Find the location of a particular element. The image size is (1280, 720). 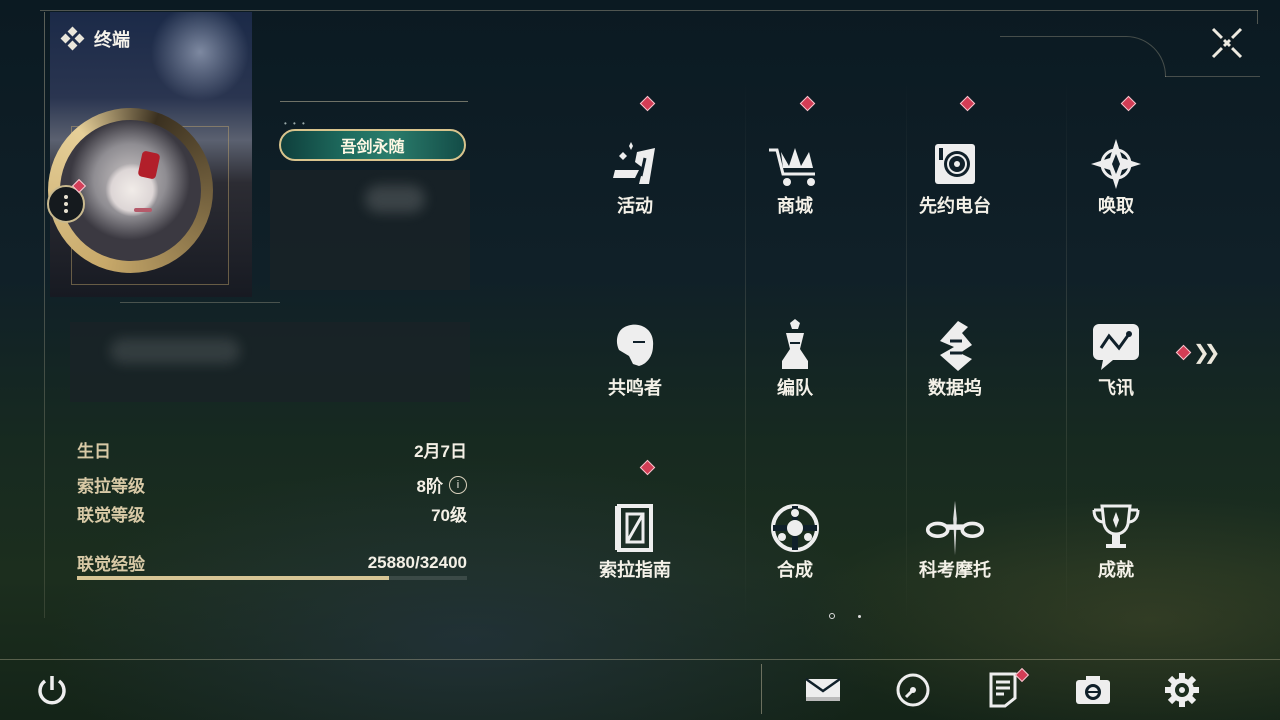

frame-right-border is located at coordinates (1257, 17).